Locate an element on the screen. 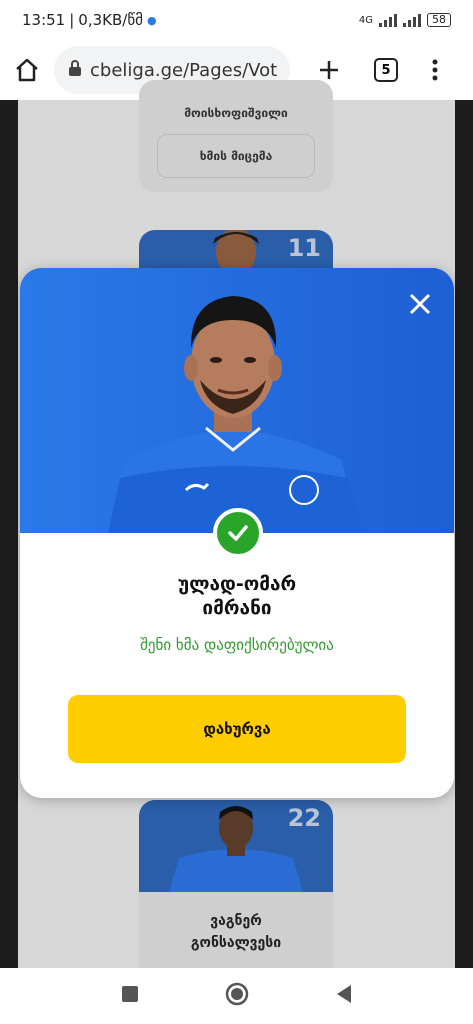 The height and width of the screenshot is (1024, 473). message-icon: ● is located at coordinates (151, 20).